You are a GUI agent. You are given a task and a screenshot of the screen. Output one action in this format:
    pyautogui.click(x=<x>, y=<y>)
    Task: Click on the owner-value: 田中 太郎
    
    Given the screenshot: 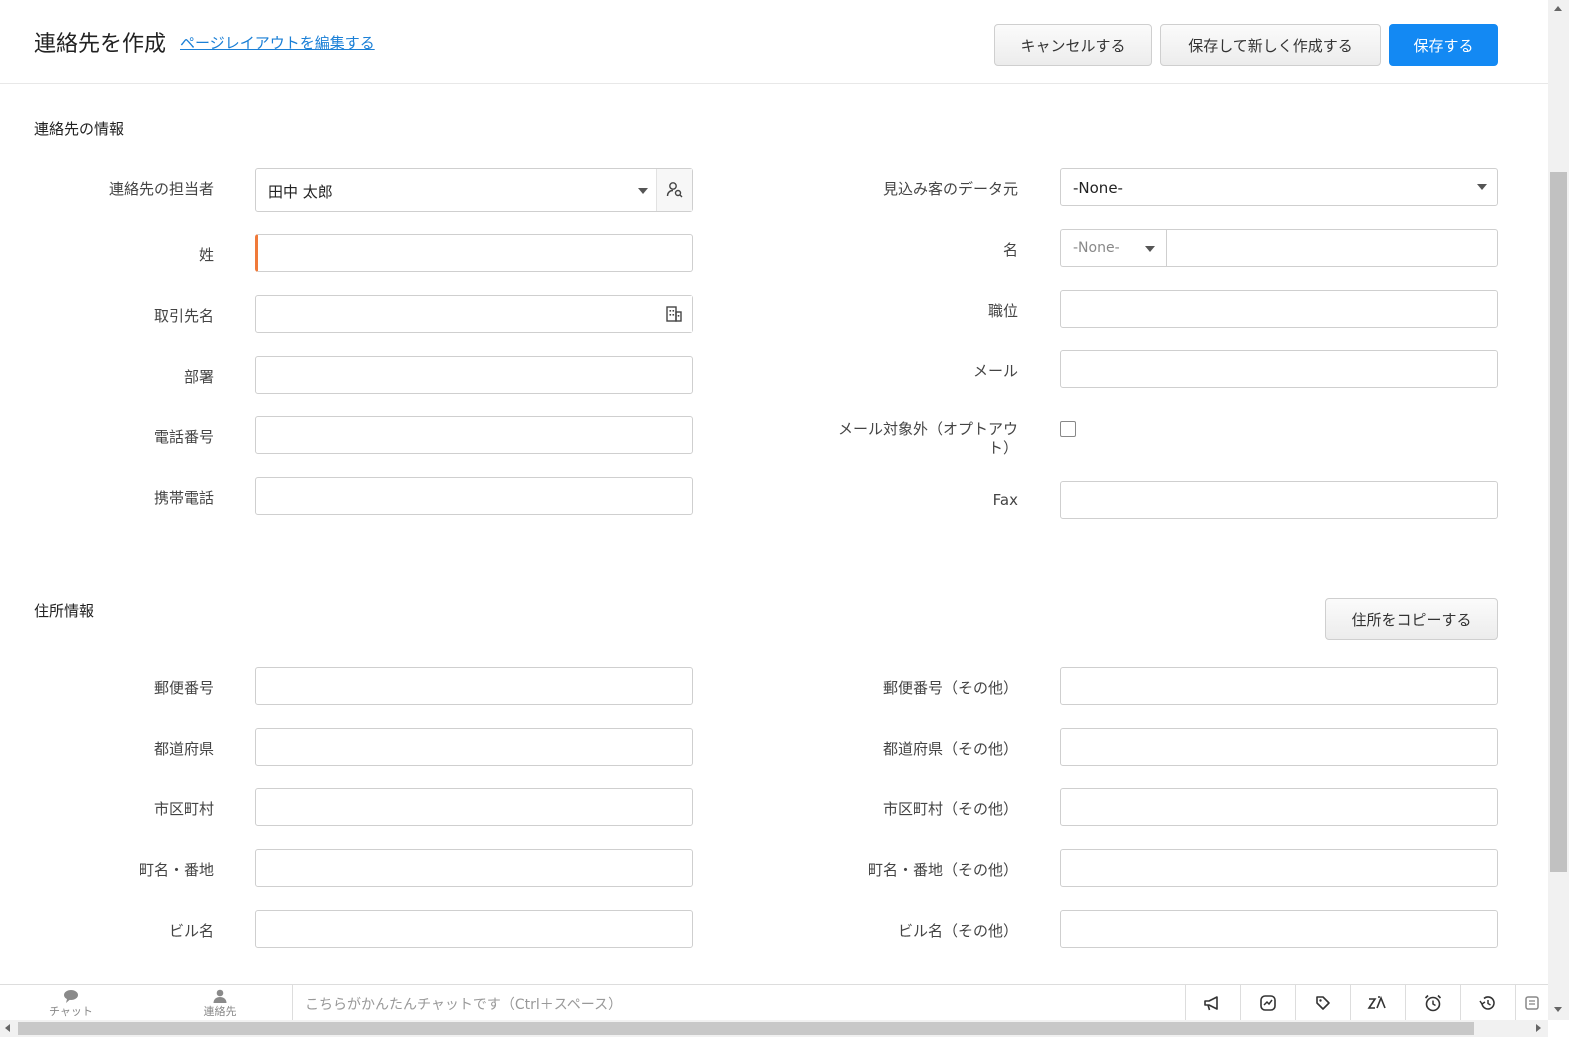 What is the action you would take?
    pyautogui.click(x=300, y=192)
    